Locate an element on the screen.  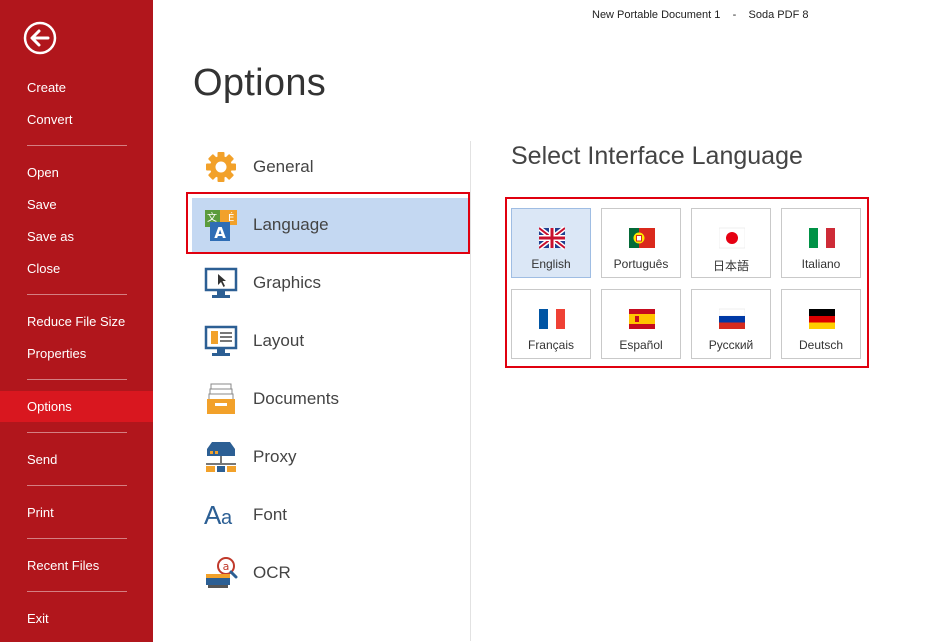
language-tile-spanish: Español is located at coordinates (641, 324).